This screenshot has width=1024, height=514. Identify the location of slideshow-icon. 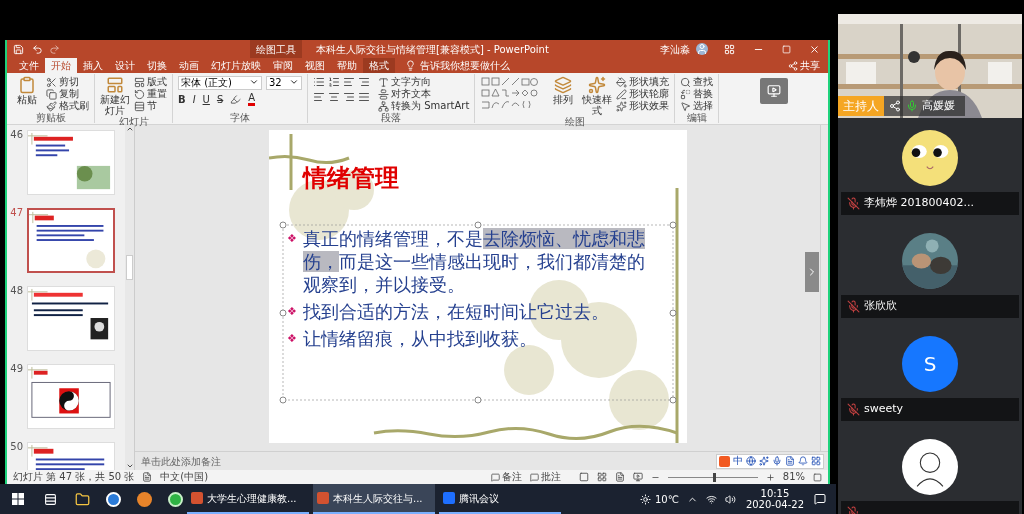
(637, 477).